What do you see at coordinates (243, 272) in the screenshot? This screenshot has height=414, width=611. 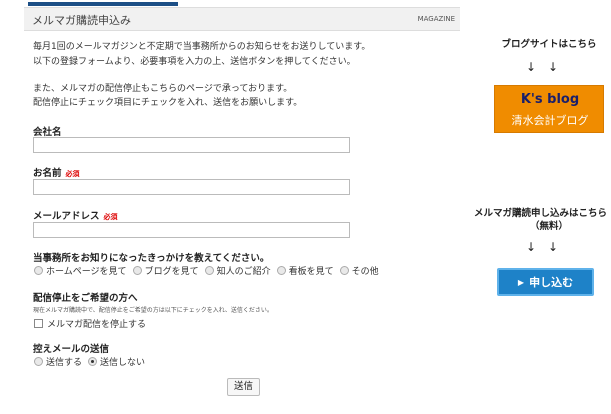 I see `option-label: 知人のご紹介` at bounding box center [243, 272].